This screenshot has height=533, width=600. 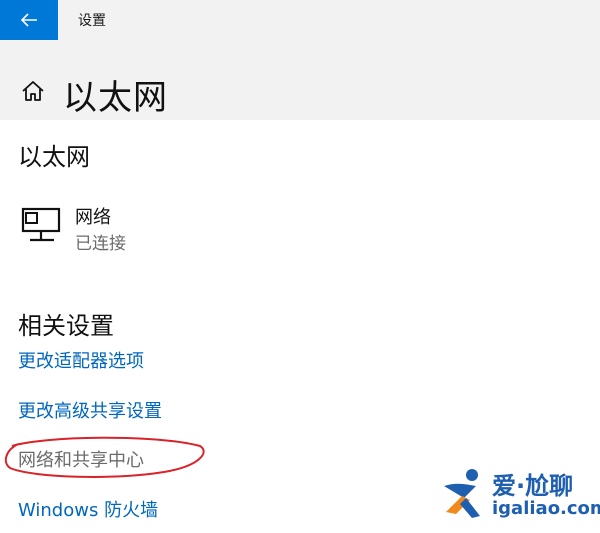 I want to click on page-title: 以太网, so click(x=115, y=98).